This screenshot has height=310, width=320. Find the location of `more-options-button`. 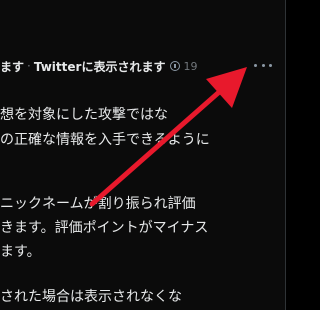

more-options-button is located at coordinates (263, 65).